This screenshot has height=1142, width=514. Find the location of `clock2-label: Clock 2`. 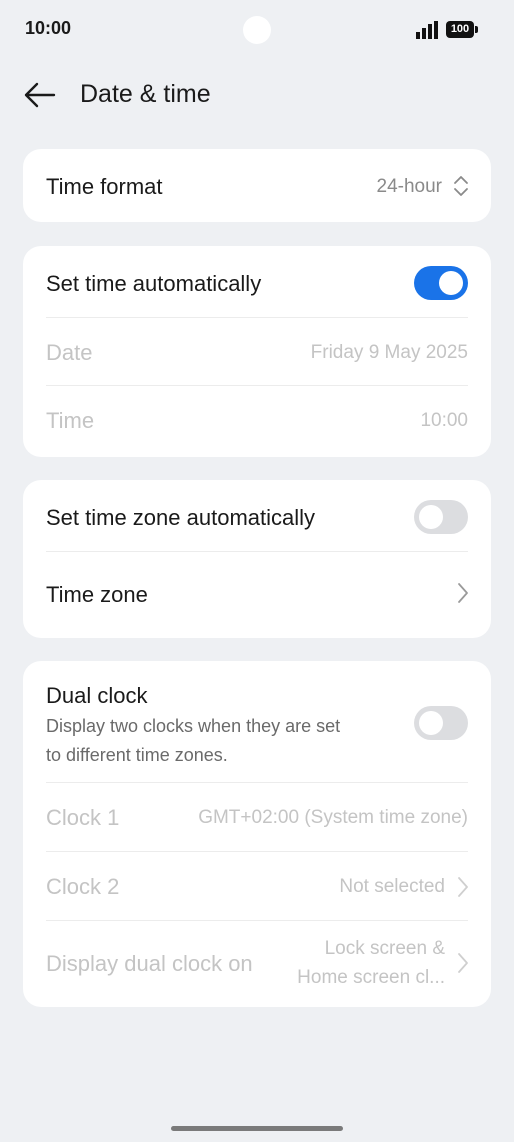

clock2-label: Clock 2 is located at coordinates (83, 886).